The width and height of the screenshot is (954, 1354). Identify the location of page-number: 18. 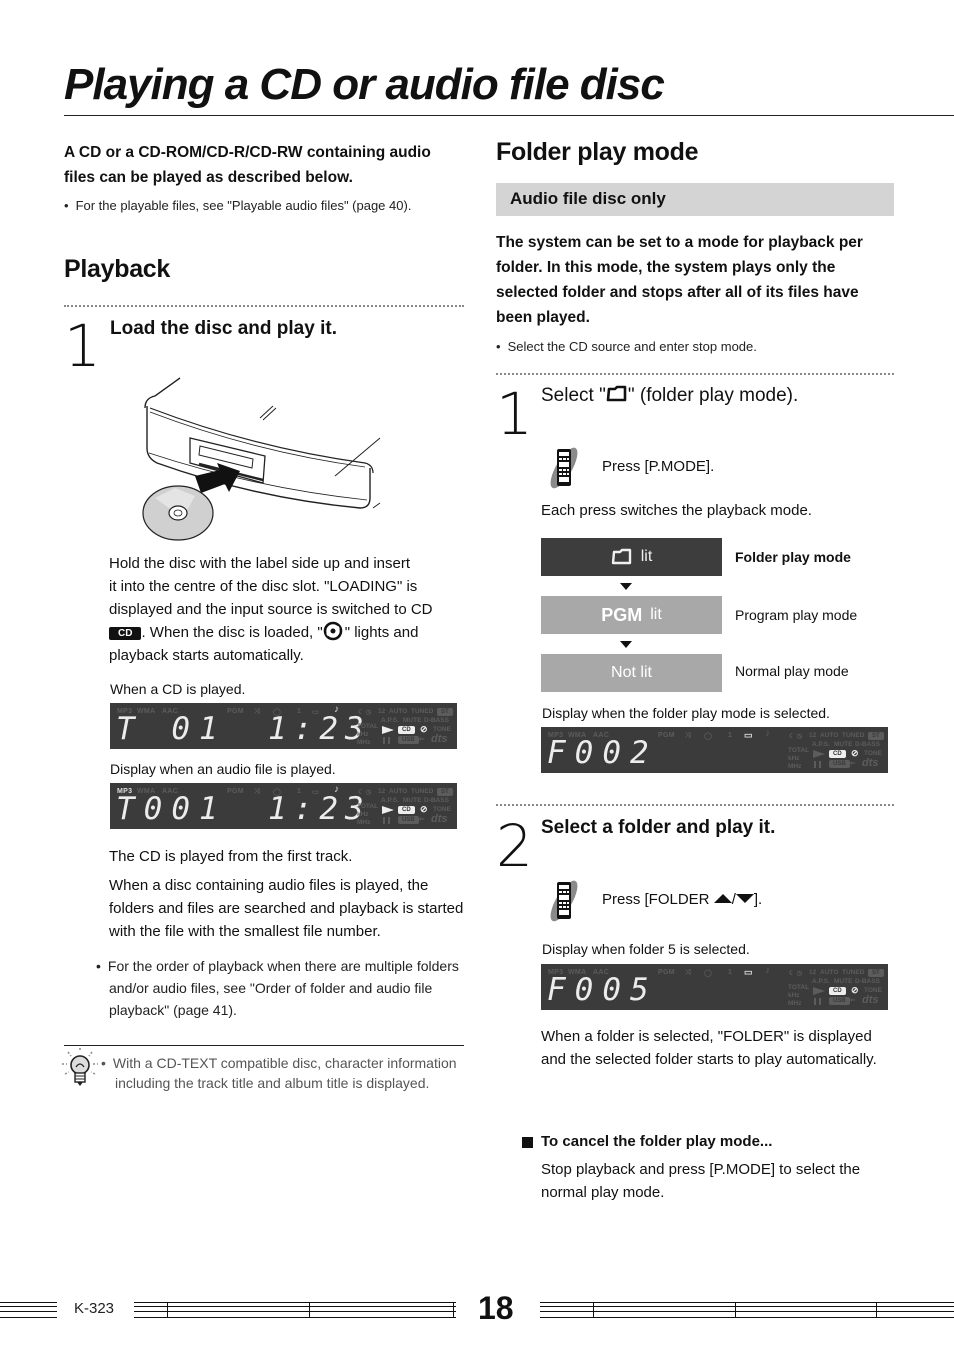
(496, 1308).